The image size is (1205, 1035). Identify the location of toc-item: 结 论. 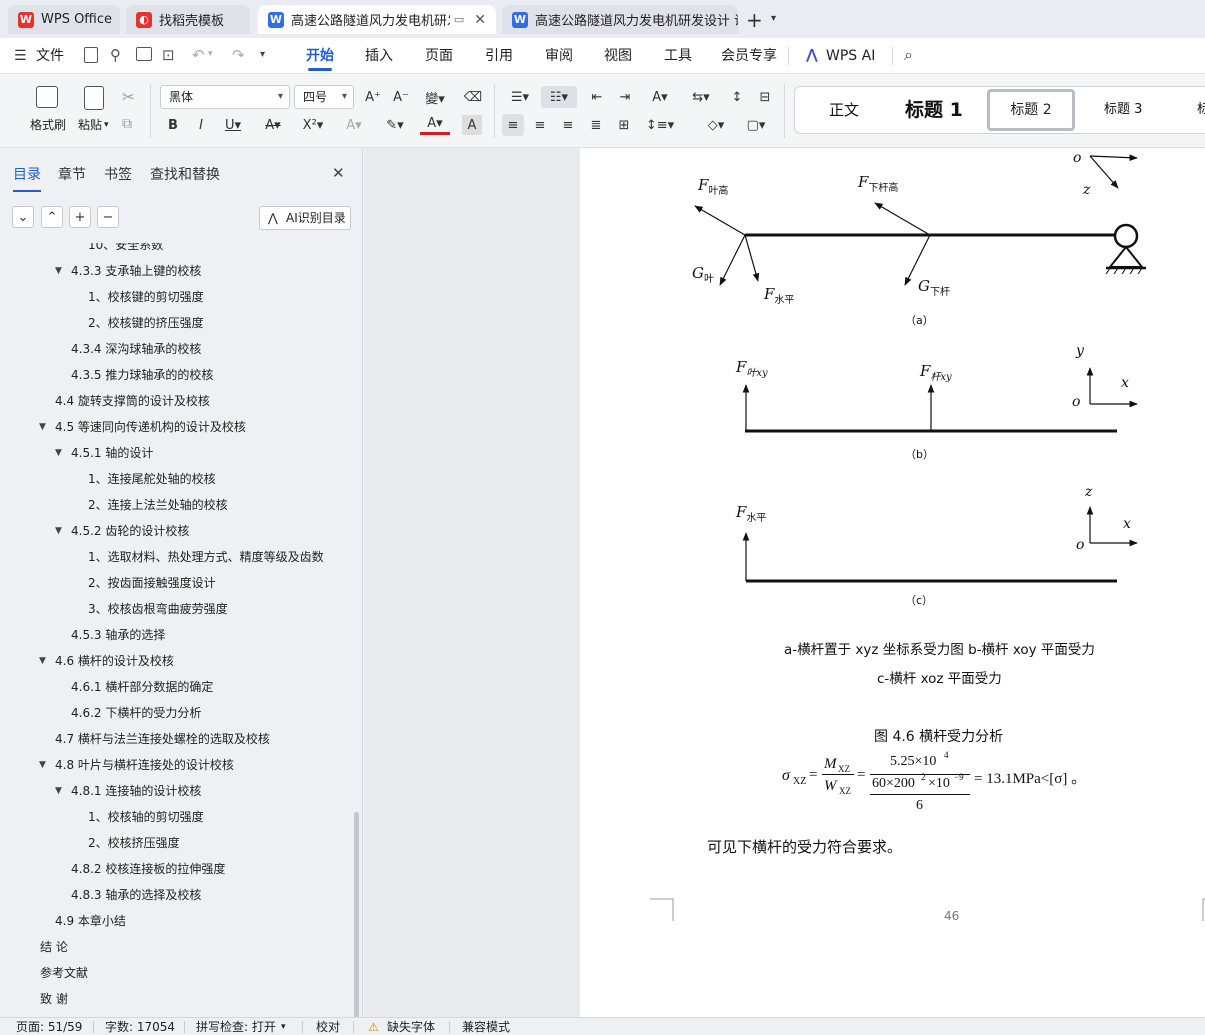
(176, 947).